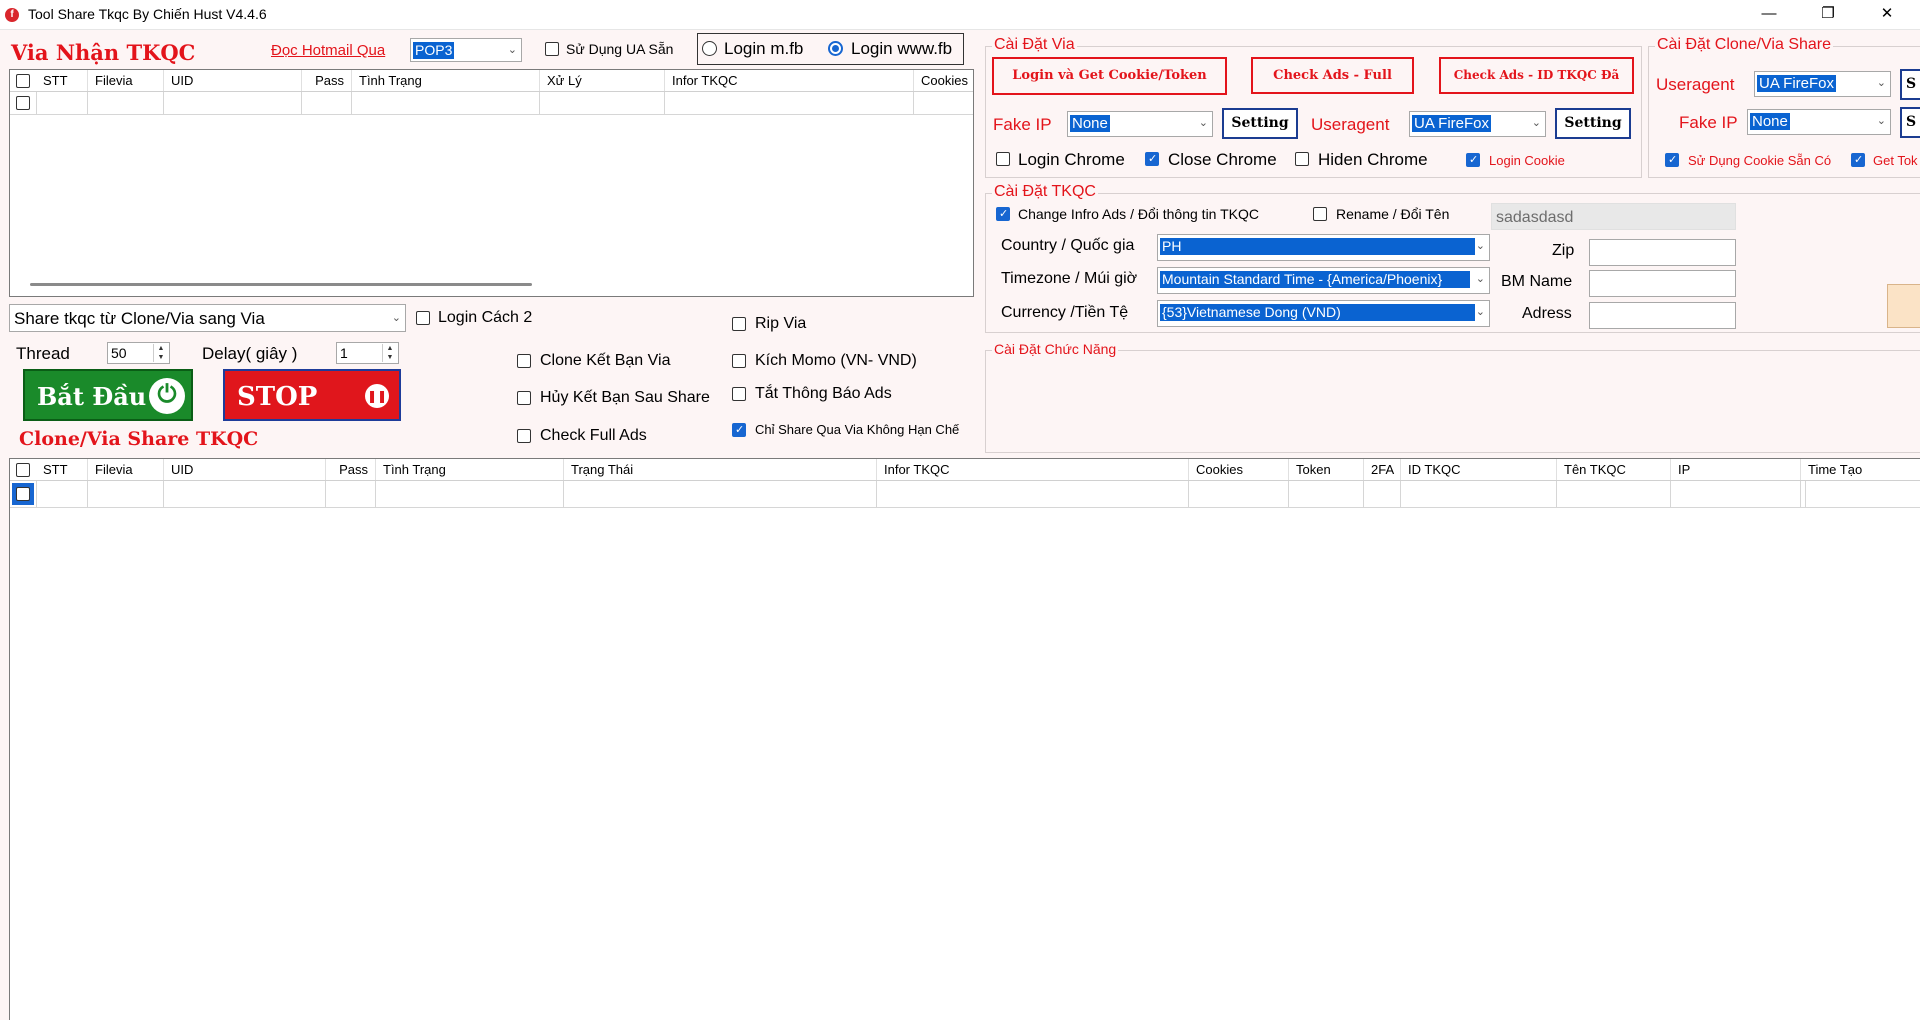 The image size is (1920, 1020). What do you see at coordinates (524, 436) in the screenshot?
I see `check-full-ads-checkbox` at bounding box center [524, 436].